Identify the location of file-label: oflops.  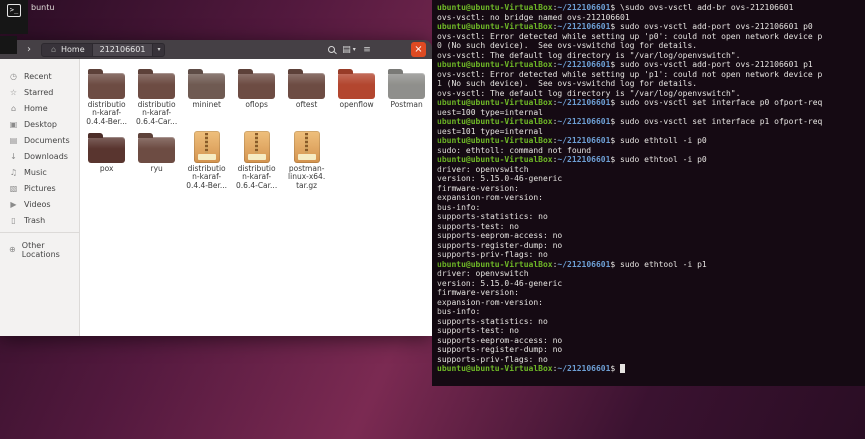
(256, 104).